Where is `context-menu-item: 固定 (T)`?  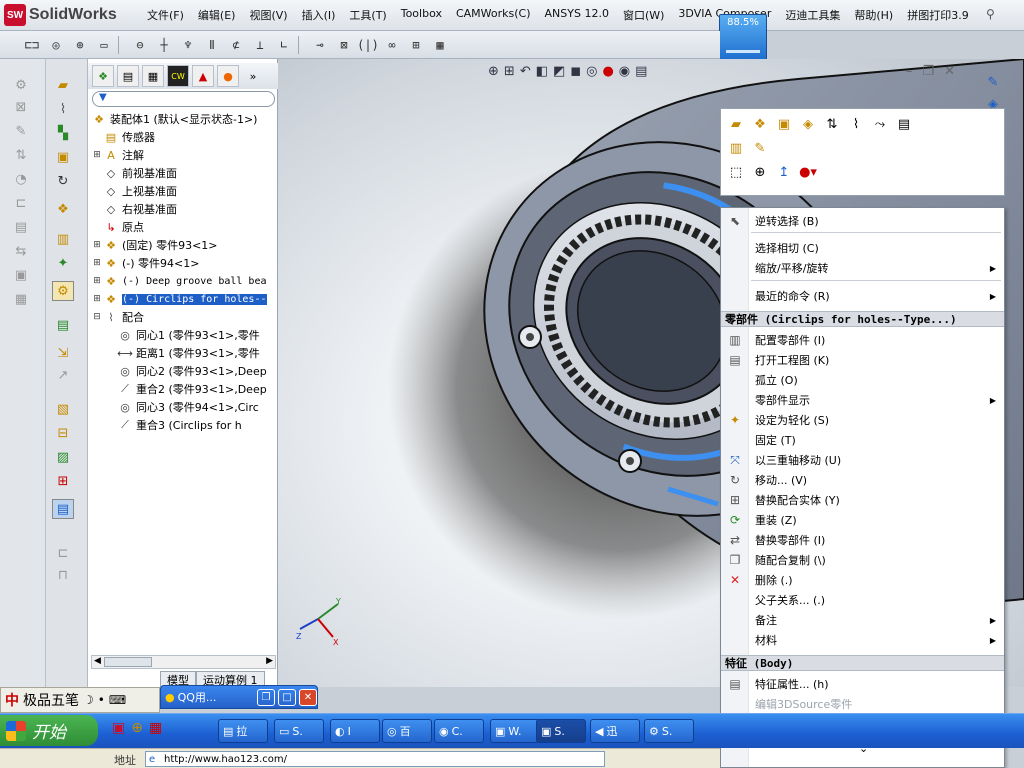
context-menu-item: 固定 (T) is located at coordinates (862, 440).